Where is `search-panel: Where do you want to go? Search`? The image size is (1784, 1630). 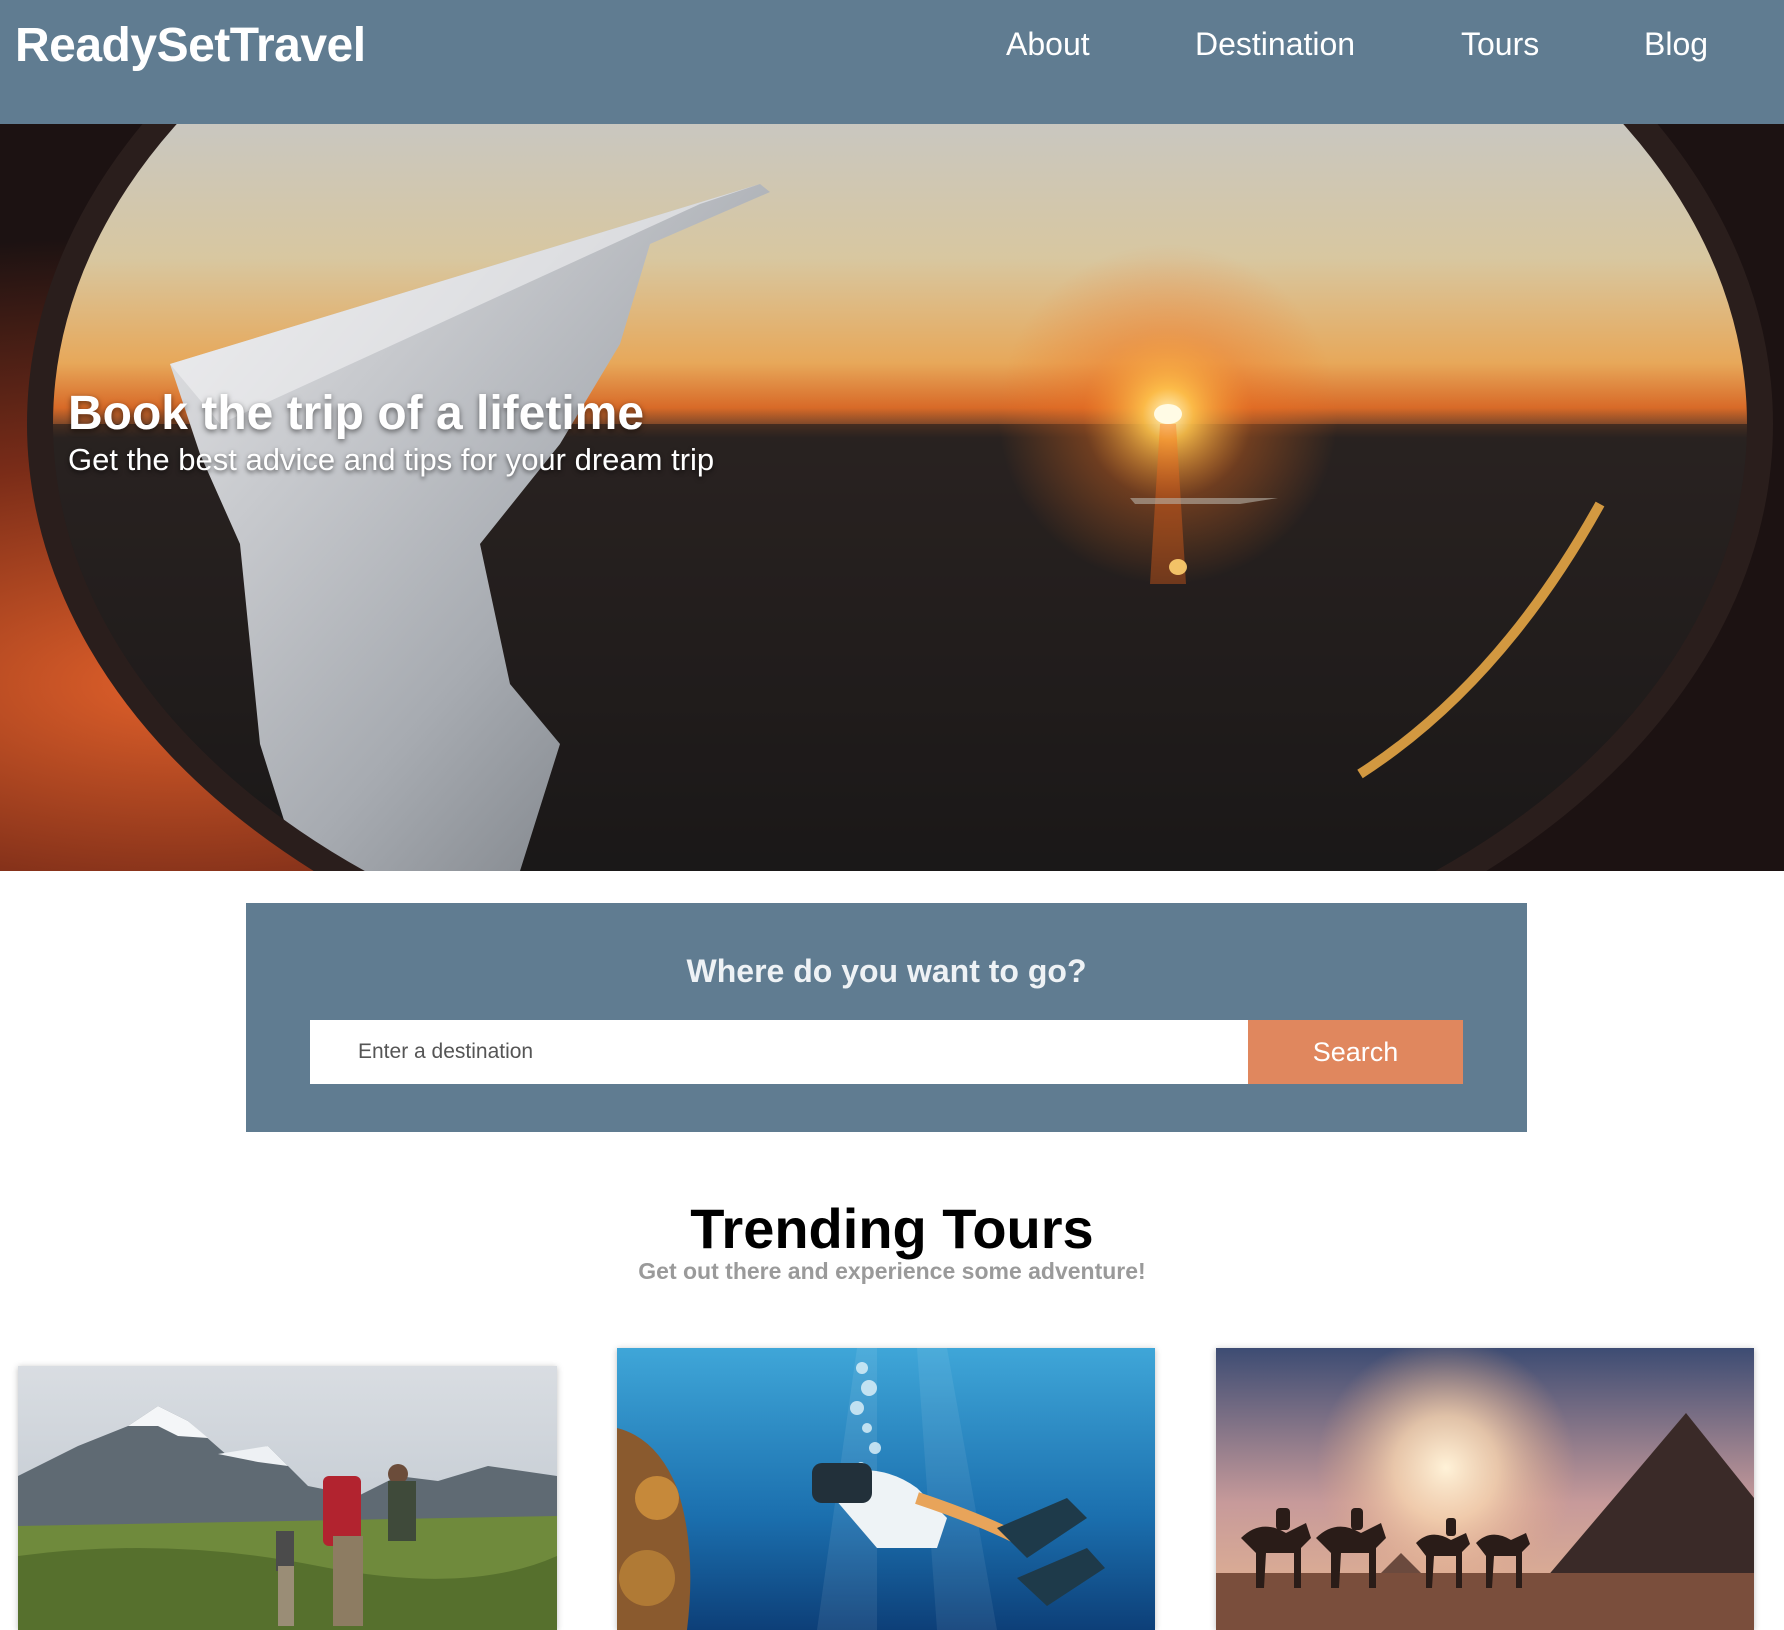 search-panel: Where do you want to go? Search is located at coordinates (886, 1017).